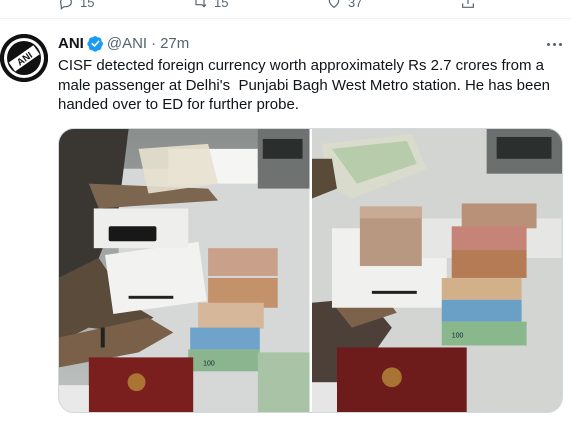 This screenshot has height=423, width=571. I want to click on tweet-divider, so click(285, 18).